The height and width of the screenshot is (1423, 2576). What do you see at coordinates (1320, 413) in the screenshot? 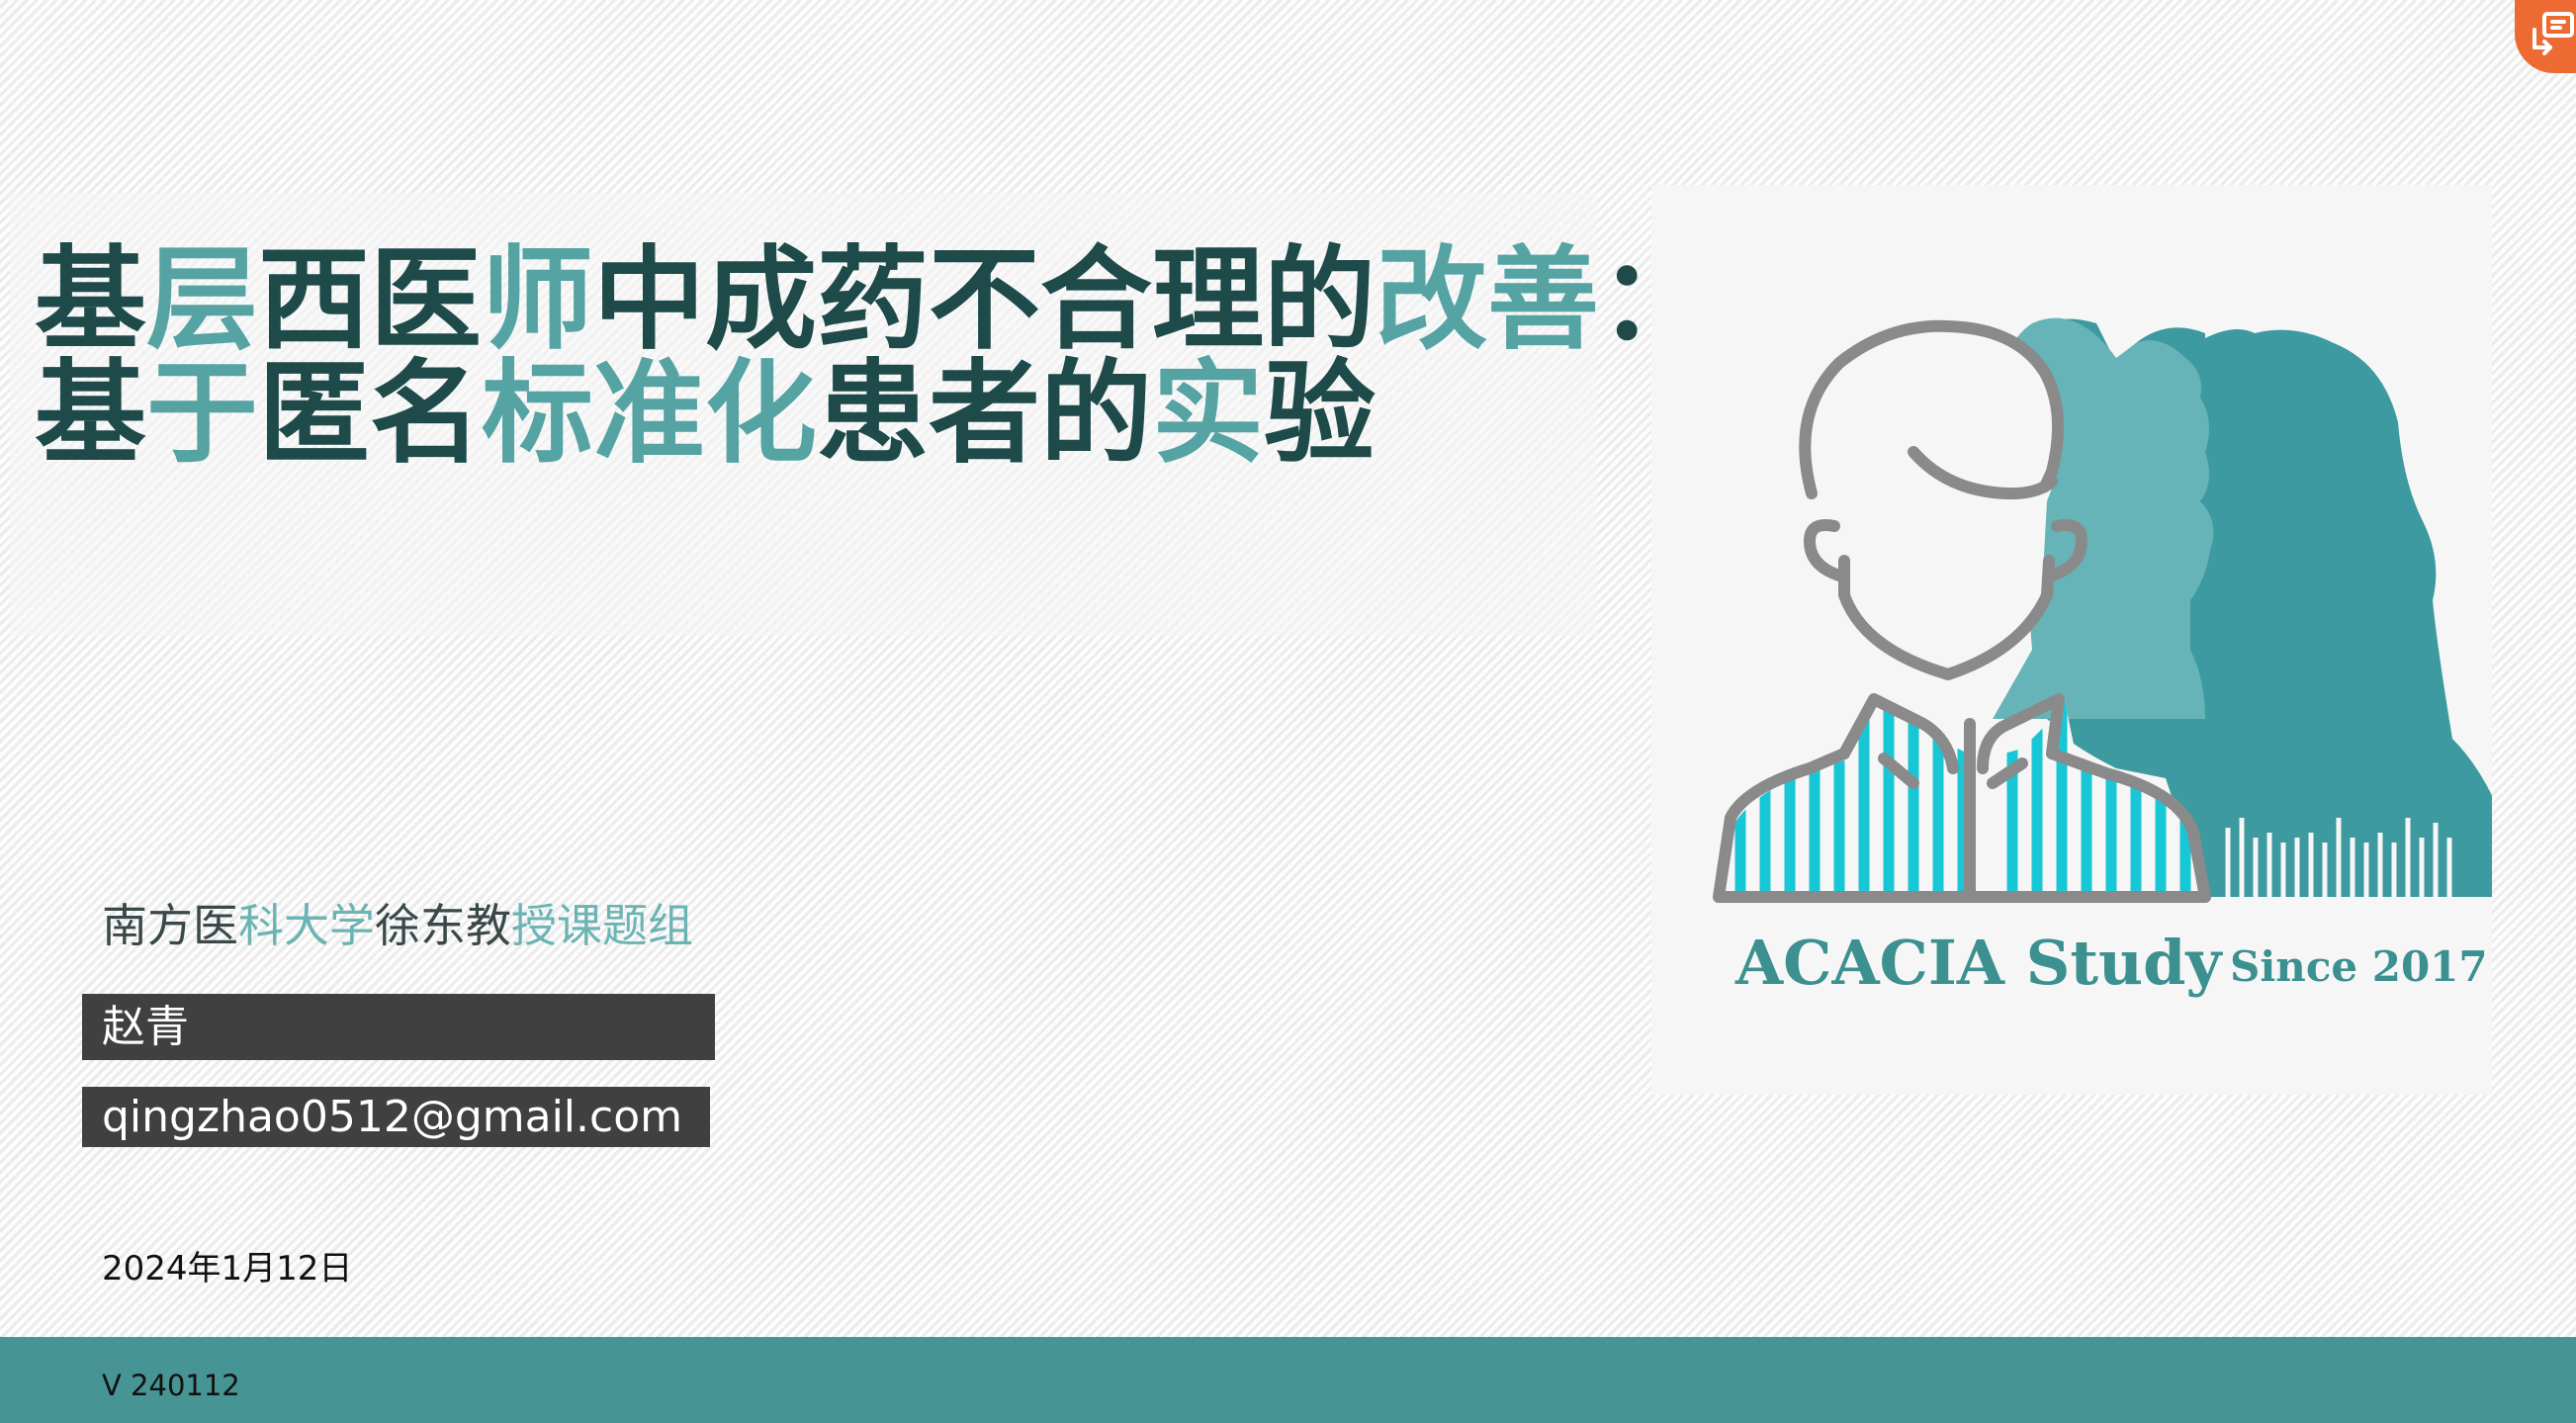
I see `title-line-2-segment: 验` at bounding box center [1320, 413].